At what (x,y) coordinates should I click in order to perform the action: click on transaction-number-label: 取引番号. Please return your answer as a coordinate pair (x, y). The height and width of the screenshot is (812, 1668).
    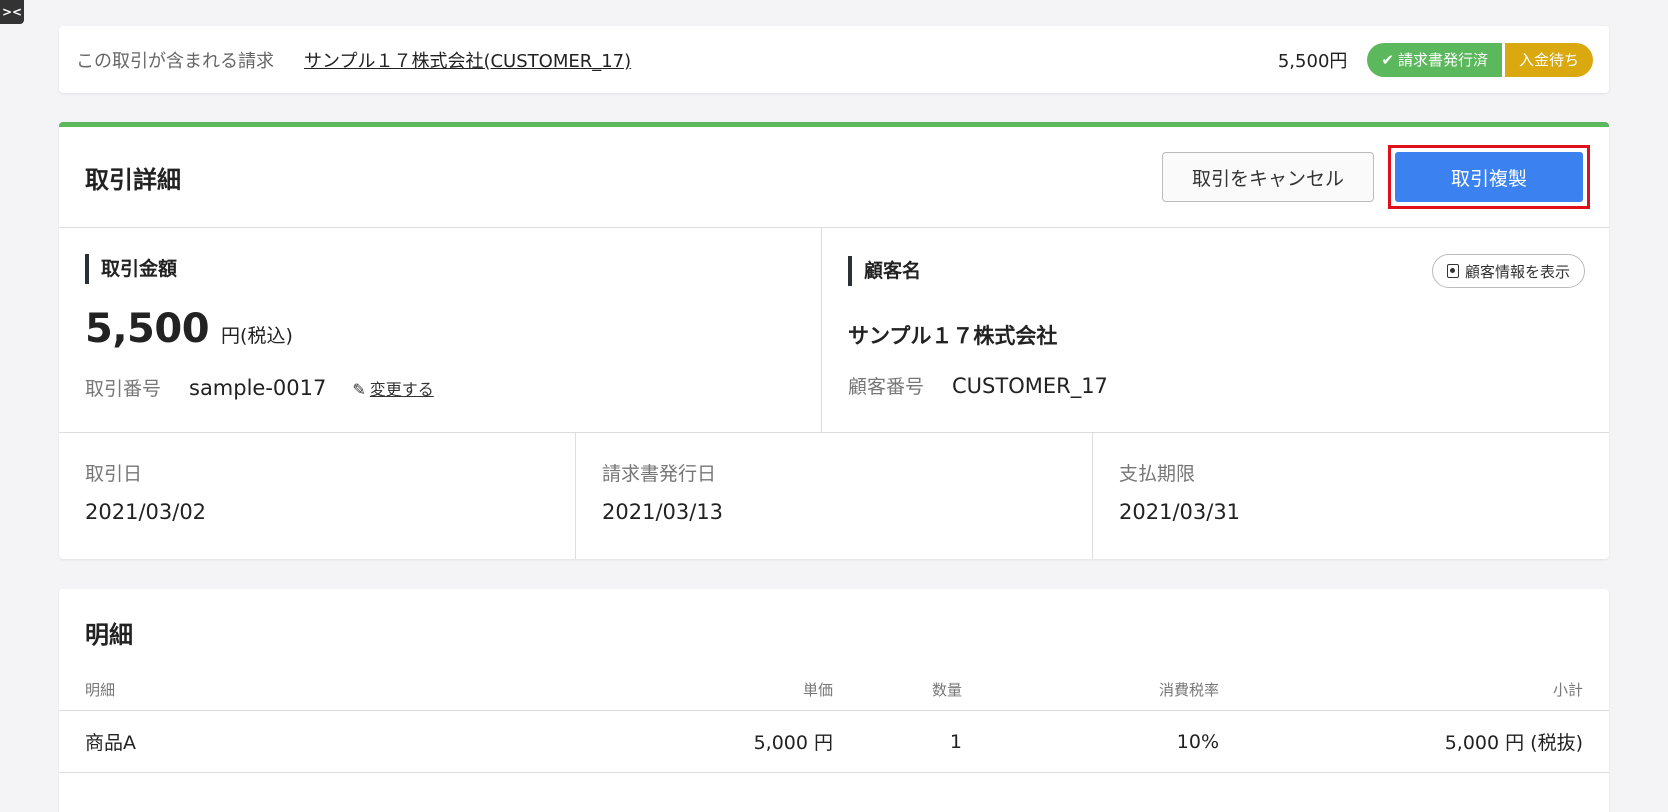
    Looking at the image, I should click on (123, 389).